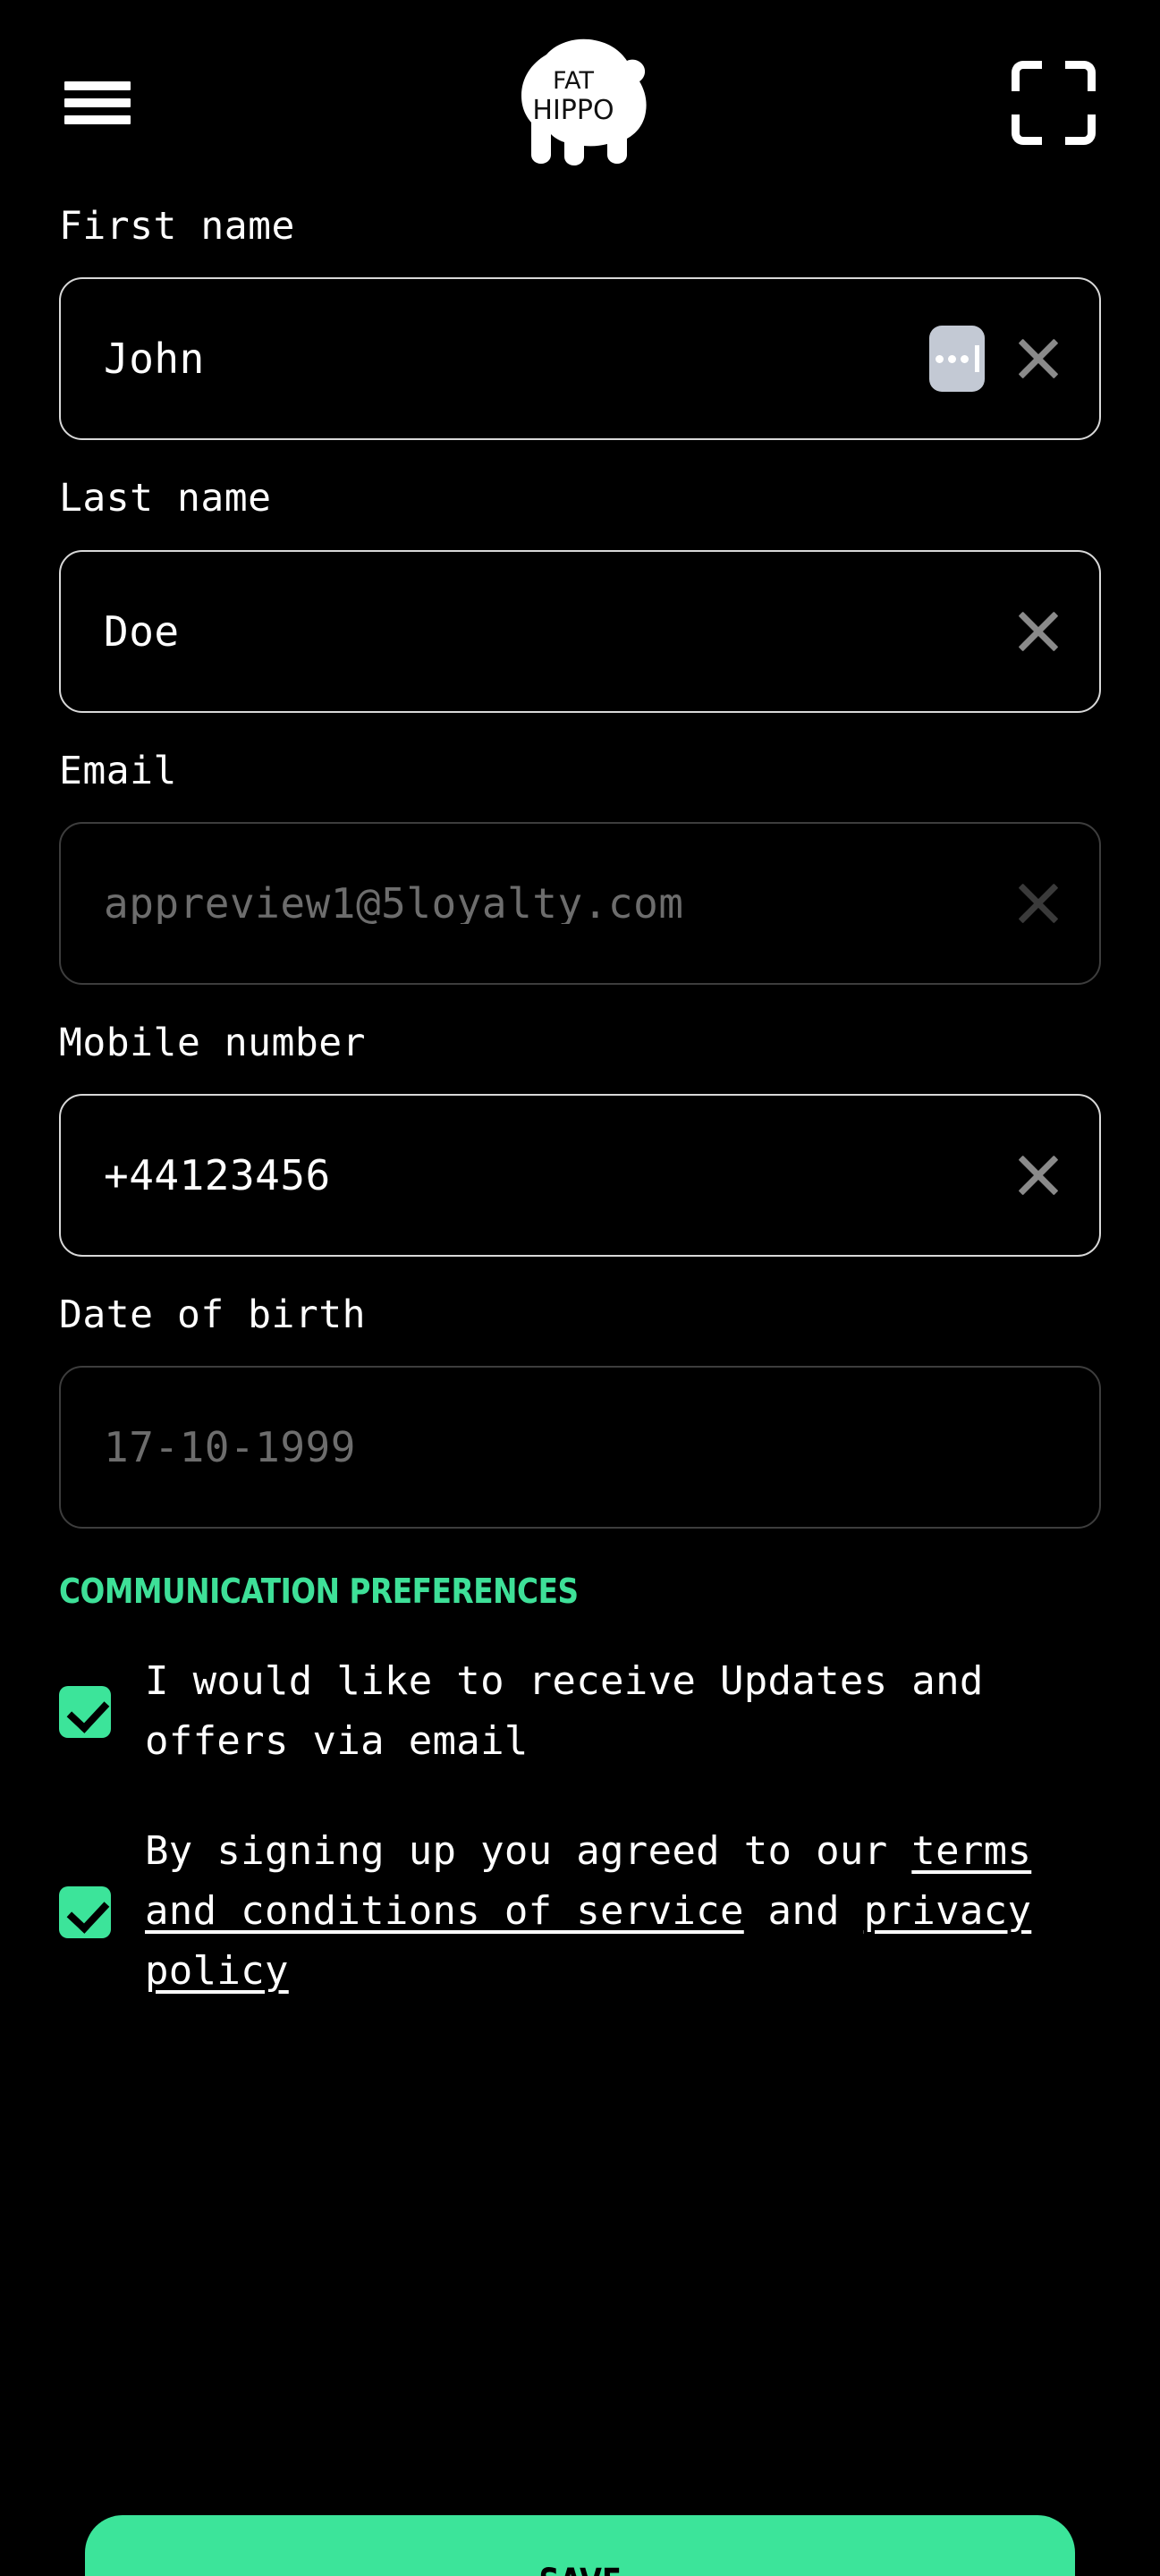  I want to click on clear-mobile-number-icon, so click(1038, 1175).